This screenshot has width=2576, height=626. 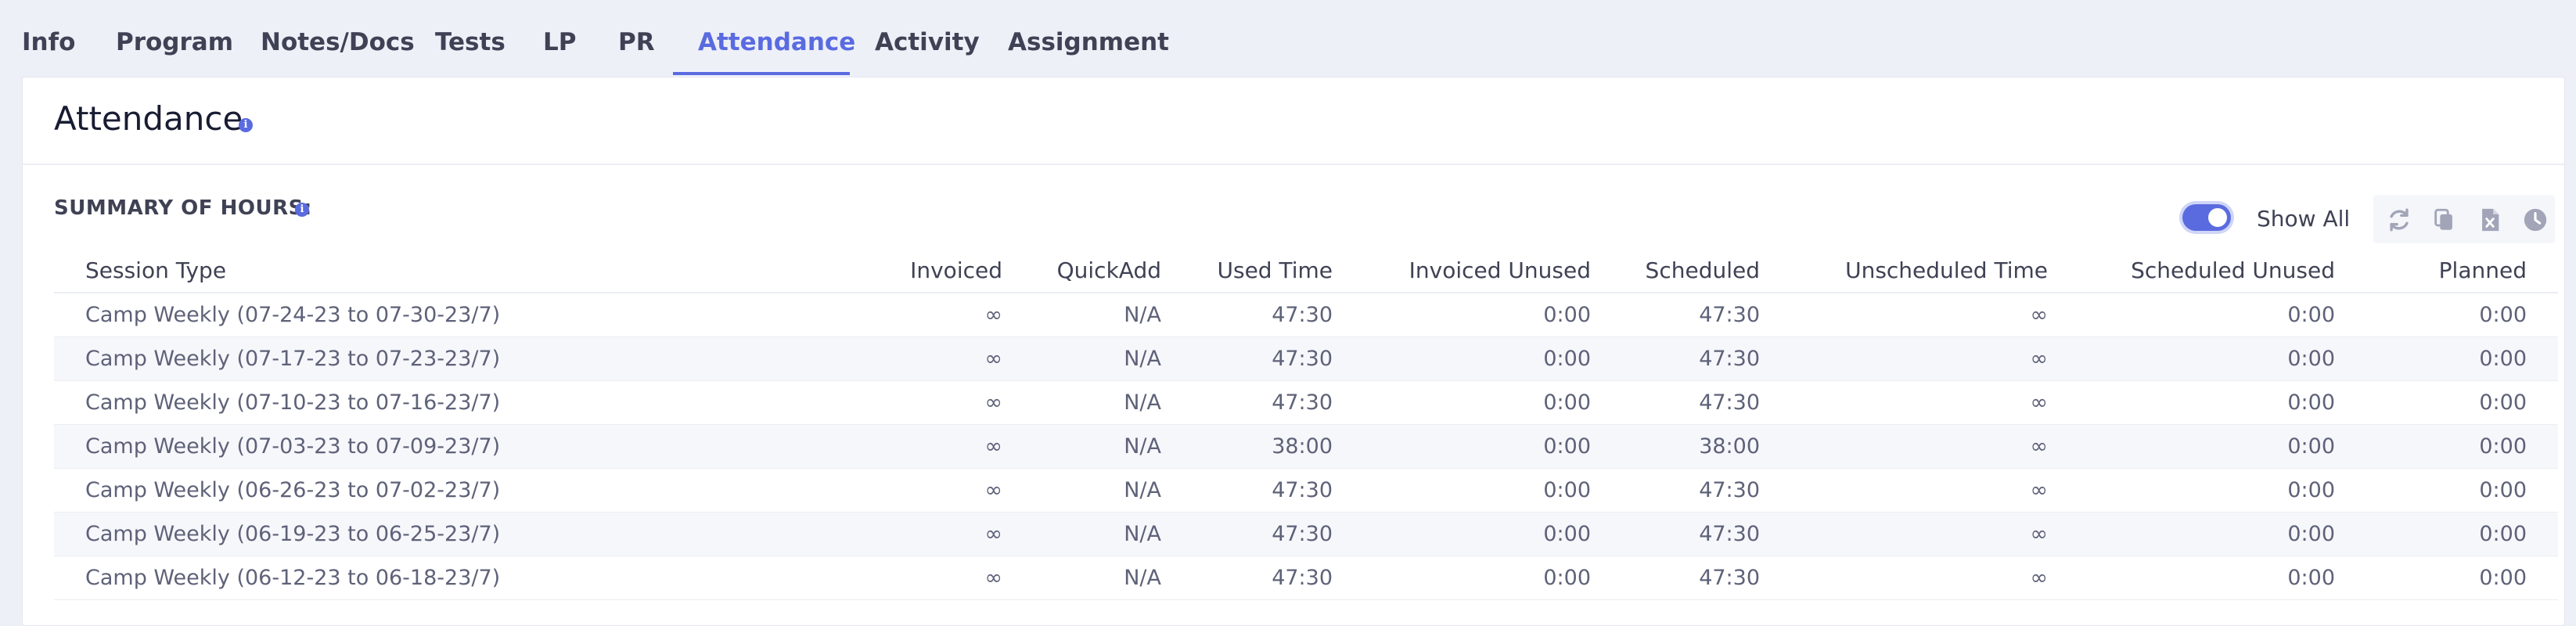 I want to click on active-tab-indicator, so click(x=761, y=73).